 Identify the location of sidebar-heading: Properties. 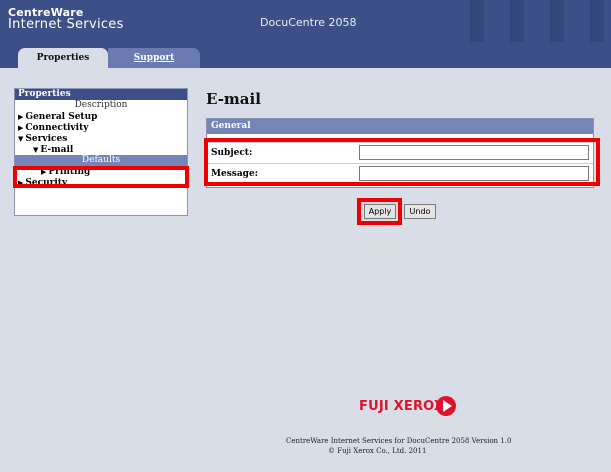
(101, 94).